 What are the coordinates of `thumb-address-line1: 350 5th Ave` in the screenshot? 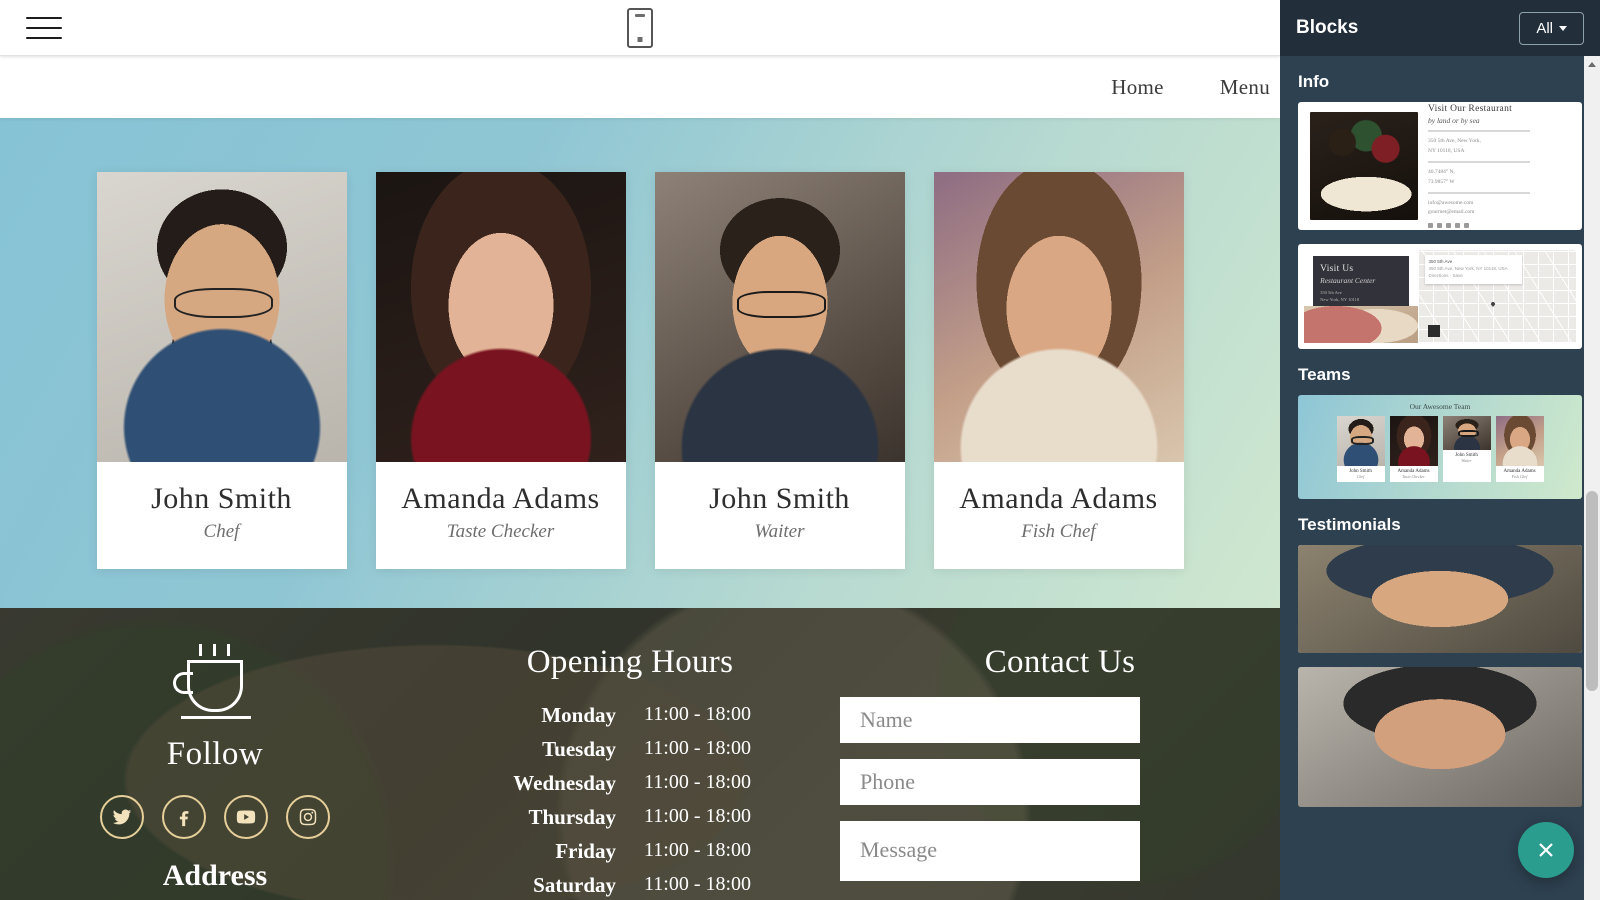 It's located at (1331, 292).